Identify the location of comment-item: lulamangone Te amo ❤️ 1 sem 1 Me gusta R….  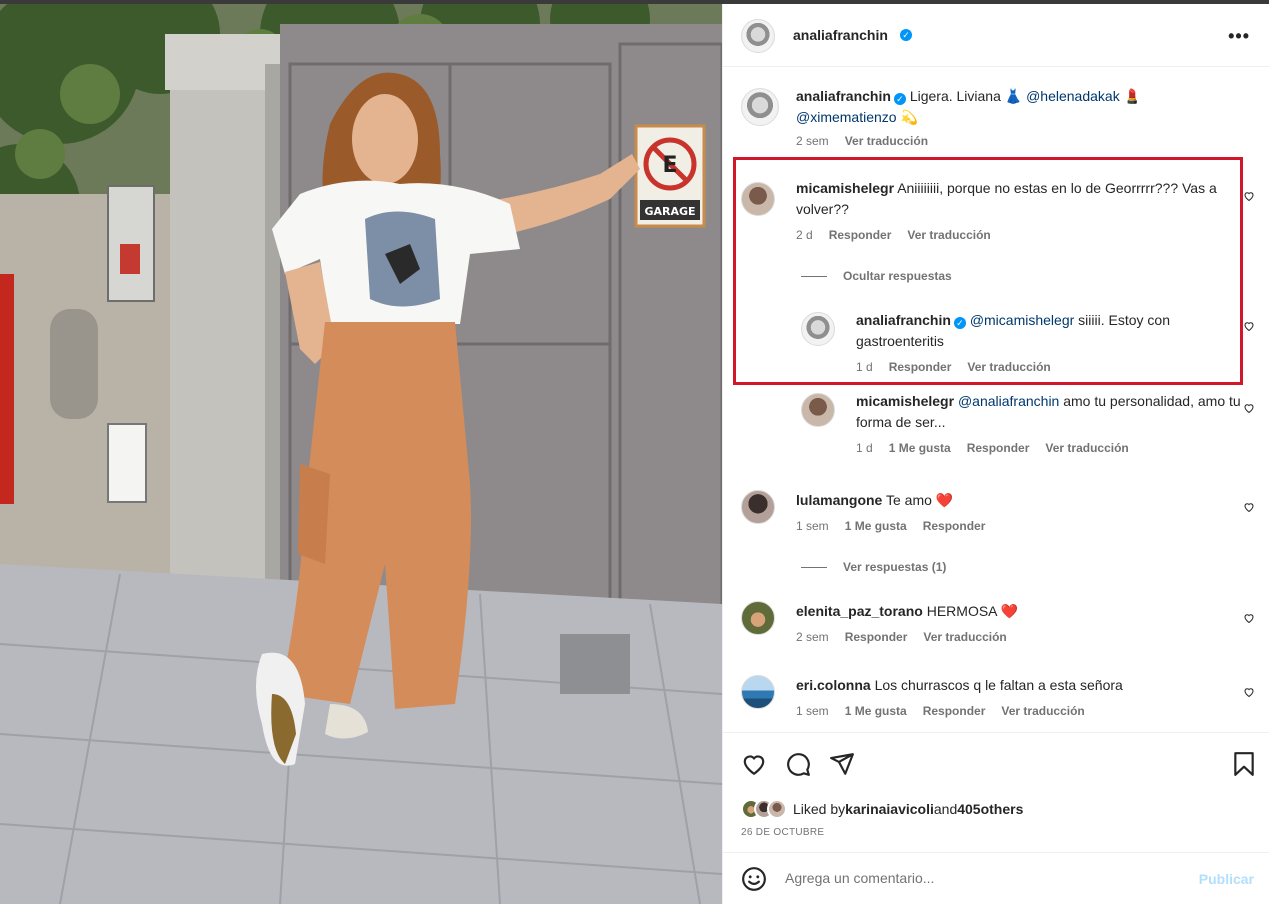
(991, 511).